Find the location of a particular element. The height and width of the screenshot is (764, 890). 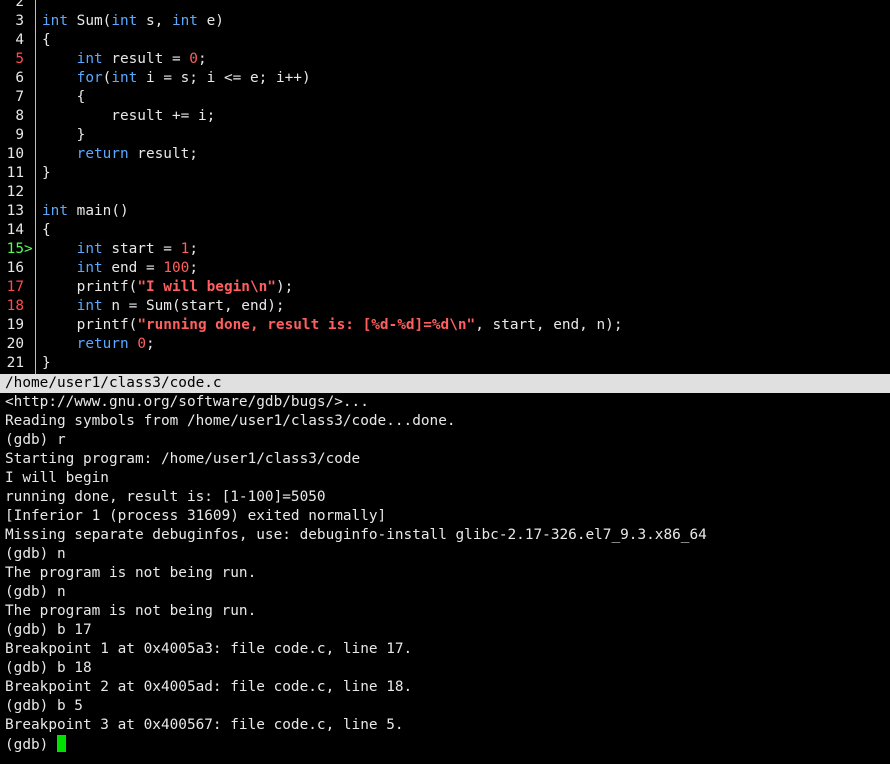

line-number: 6 is located at coordinates (19, 78).